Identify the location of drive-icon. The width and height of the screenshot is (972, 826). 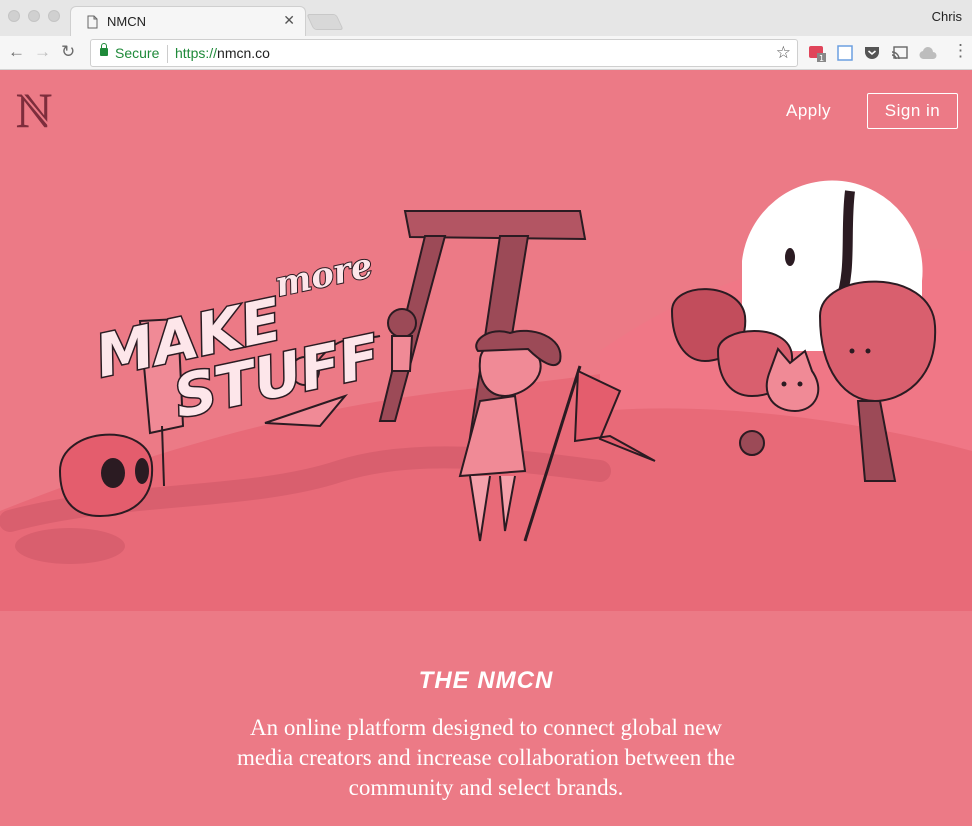
(928, 53).